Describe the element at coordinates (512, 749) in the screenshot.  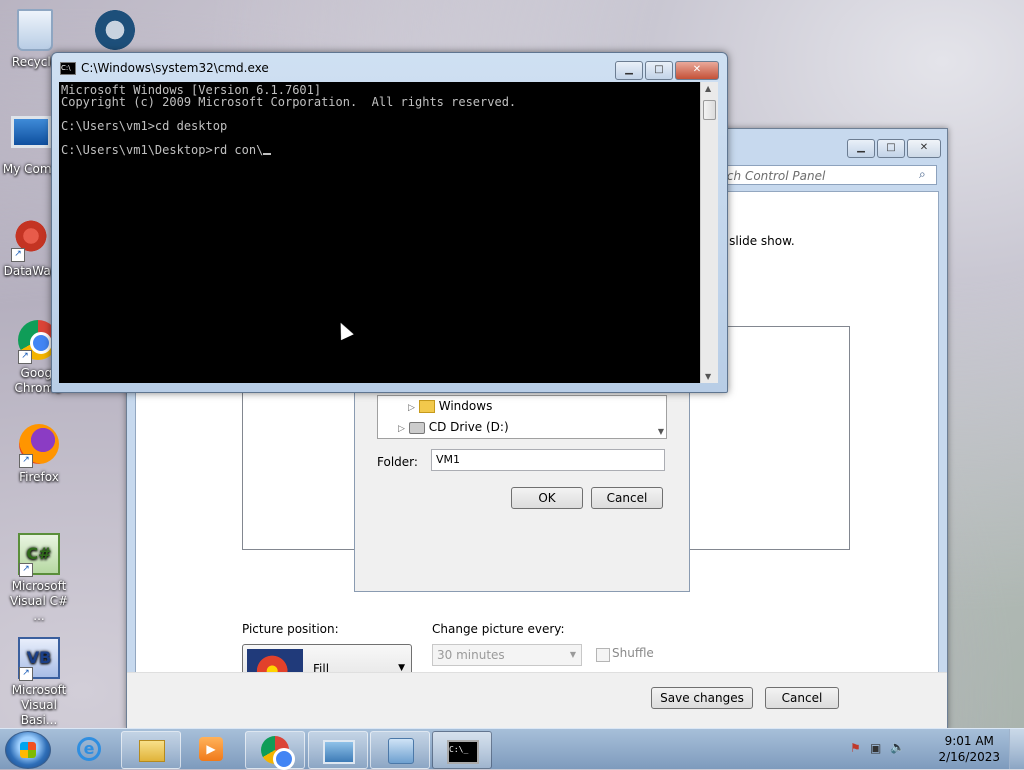
I see `taskbar: e ▶ C:\_ ⚑ ▣ 🔈 9:01 AM 2/16/2023` at that location.